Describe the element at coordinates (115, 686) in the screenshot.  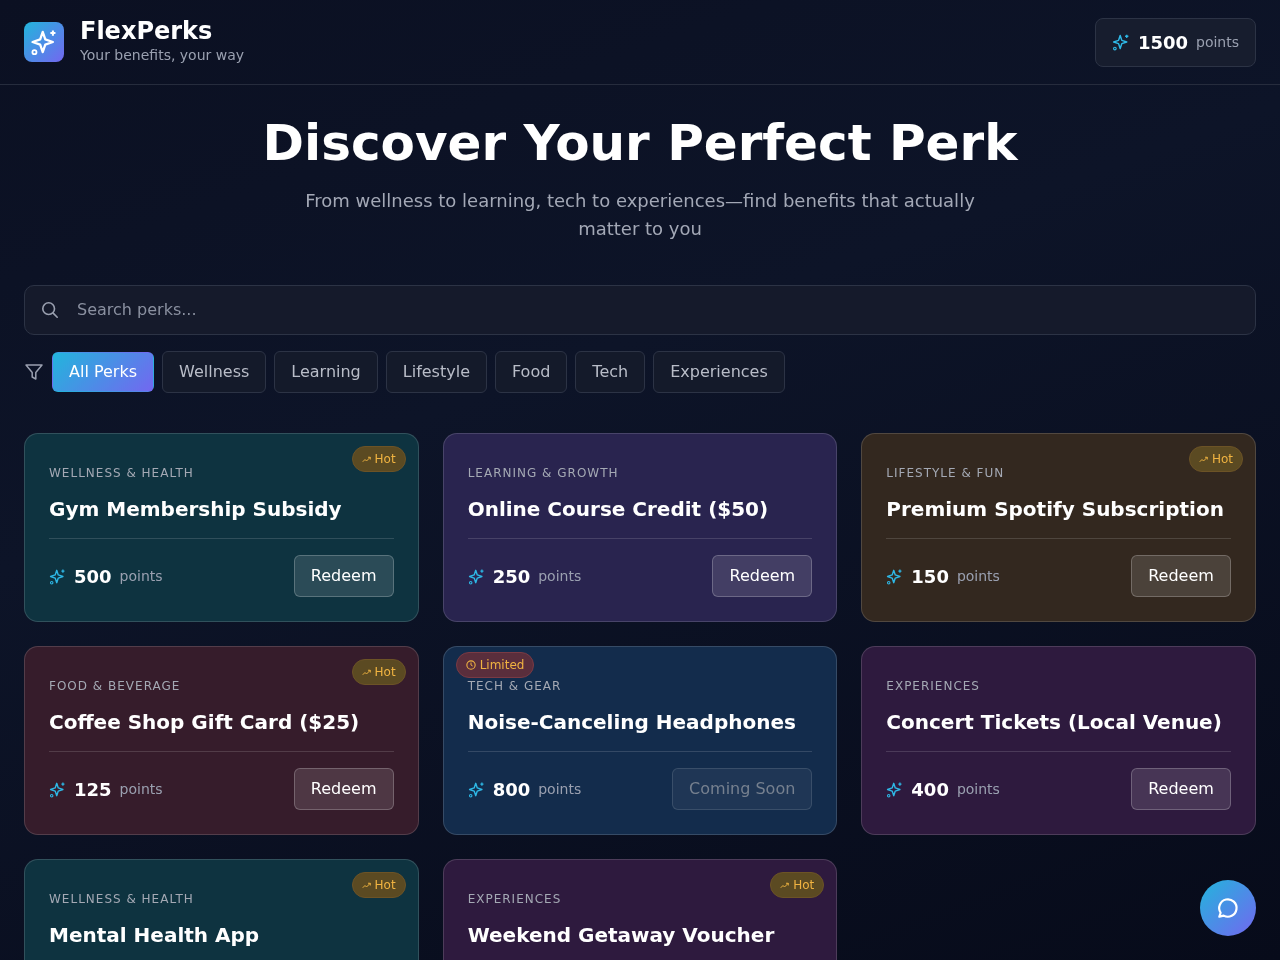
I see `perk-category: FOOD & BEVERAGE` at that location.